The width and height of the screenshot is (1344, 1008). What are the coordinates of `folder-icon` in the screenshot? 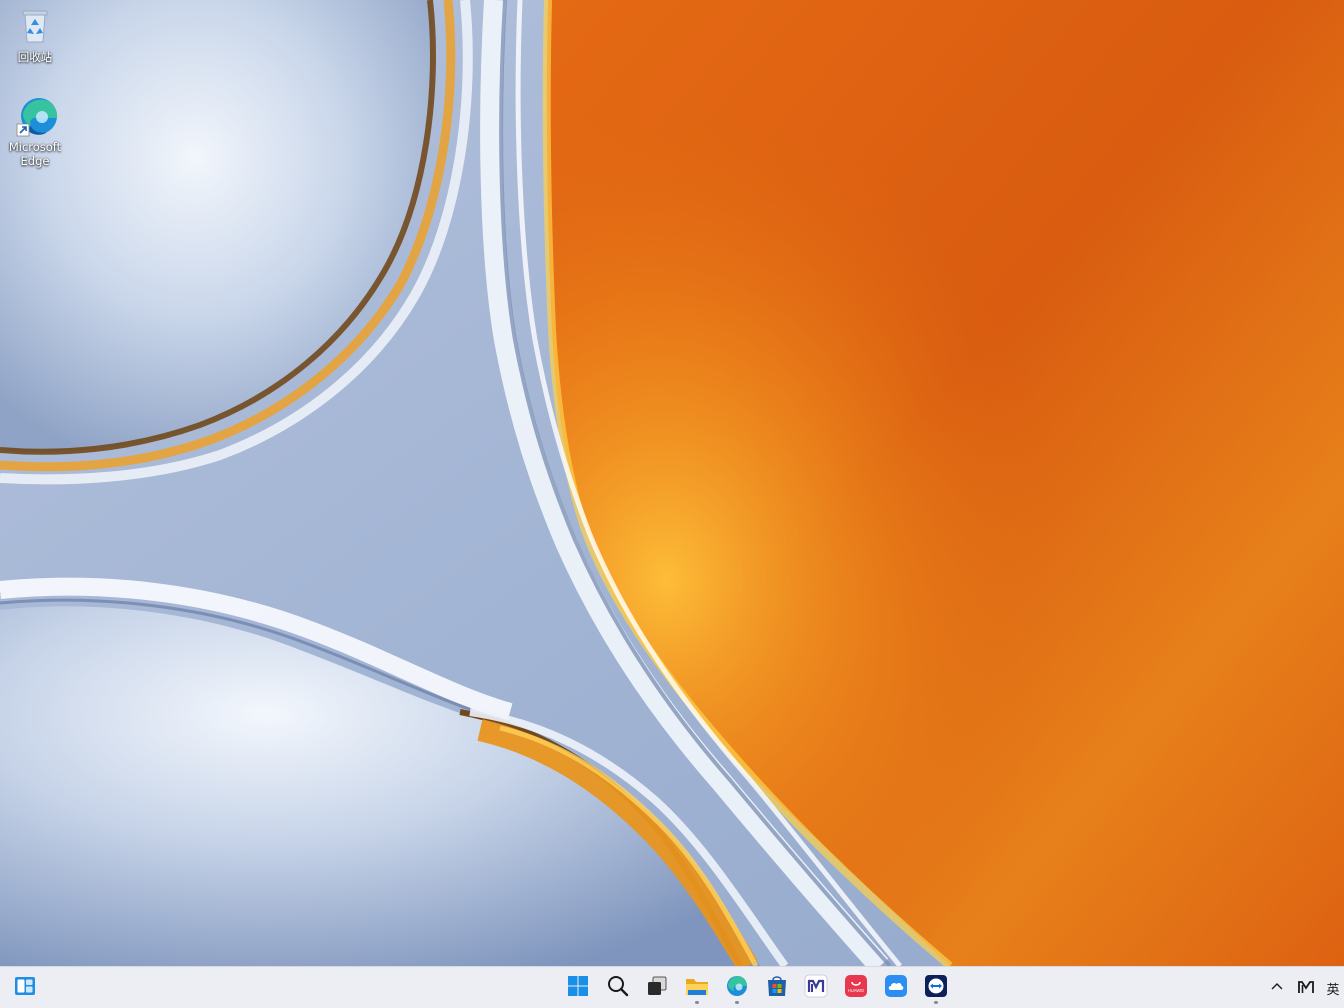 It's located at (697, 988).